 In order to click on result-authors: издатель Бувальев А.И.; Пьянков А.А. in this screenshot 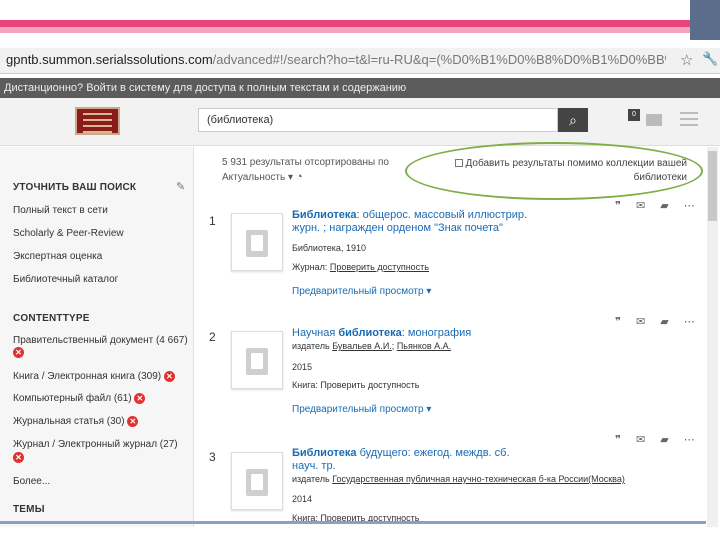, I will do `click(372, 346)`.